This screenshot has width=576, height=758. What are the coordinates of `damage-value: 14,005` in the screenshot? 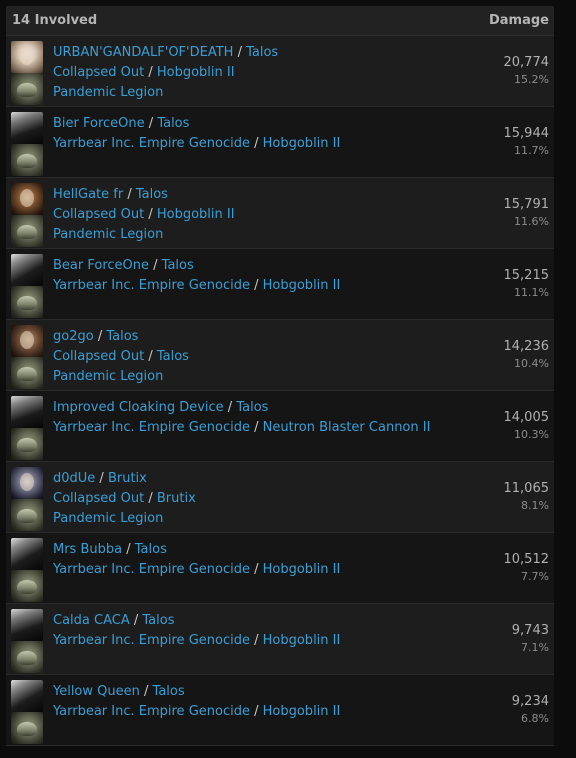 It's located at (526, 417).